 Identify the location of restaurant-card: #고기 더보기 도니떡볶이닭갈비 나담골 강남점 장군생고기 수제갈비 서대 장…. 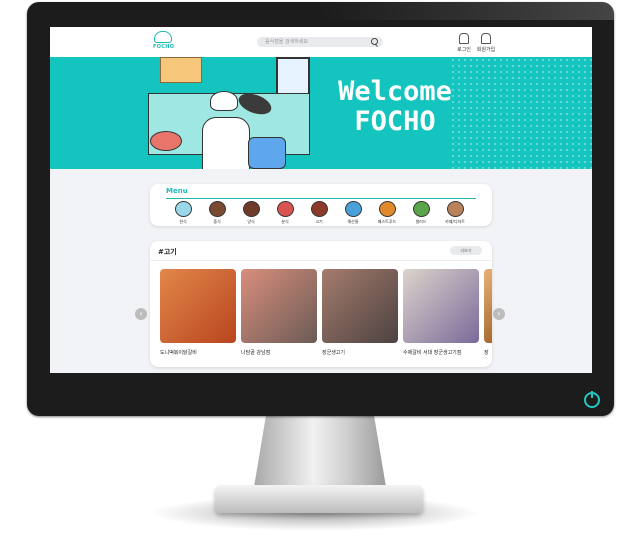
(321, 304).